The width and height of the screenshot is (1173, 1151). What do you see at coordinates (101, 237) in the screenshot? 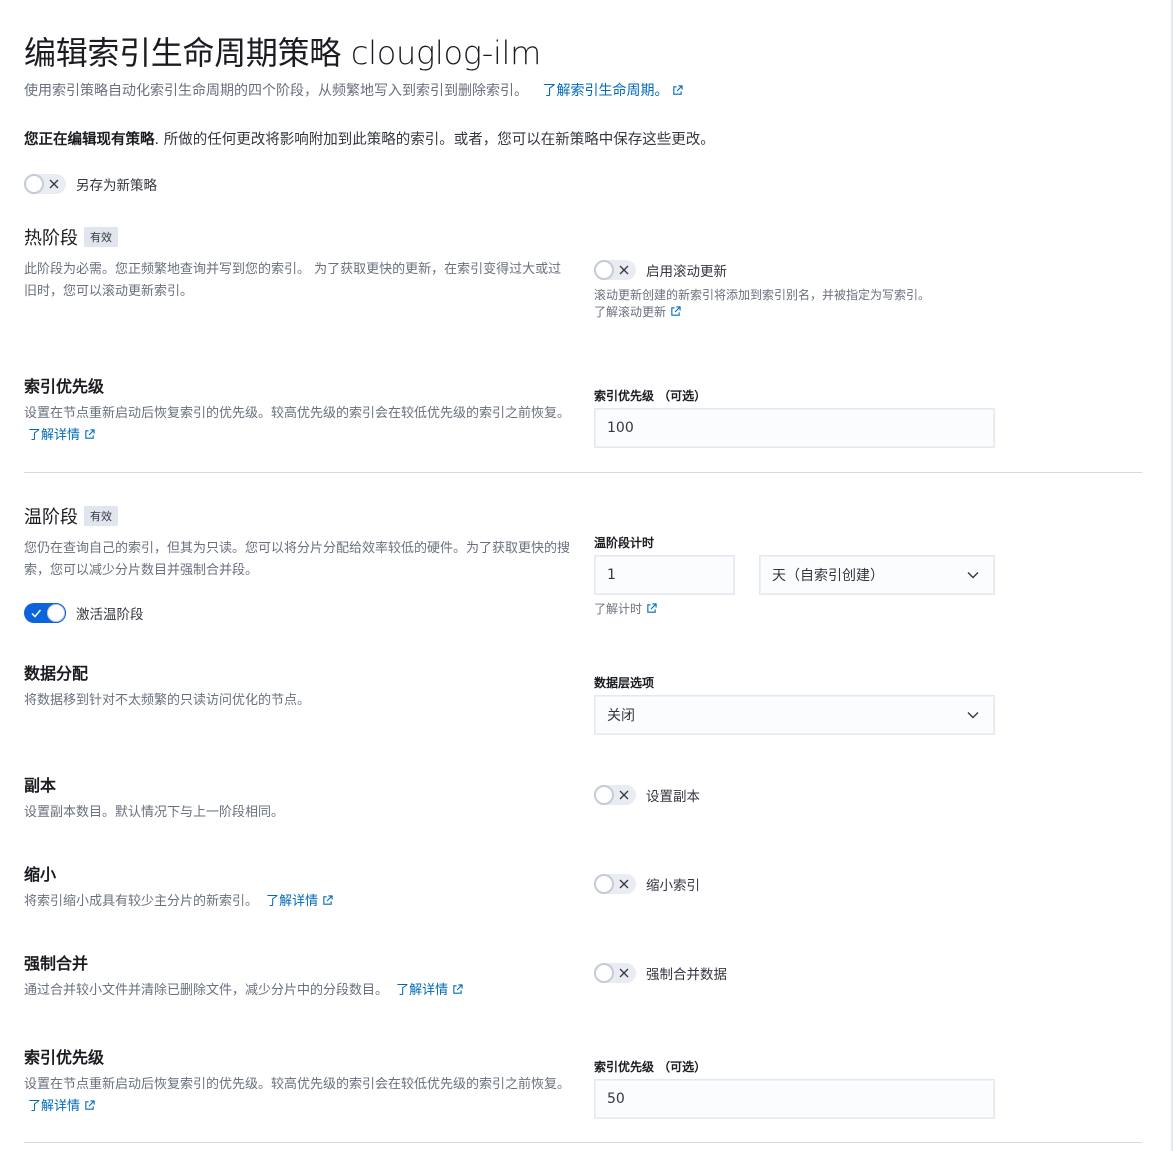
I see `hot-phase-badge: 有效` at bounding box center [101, 237].